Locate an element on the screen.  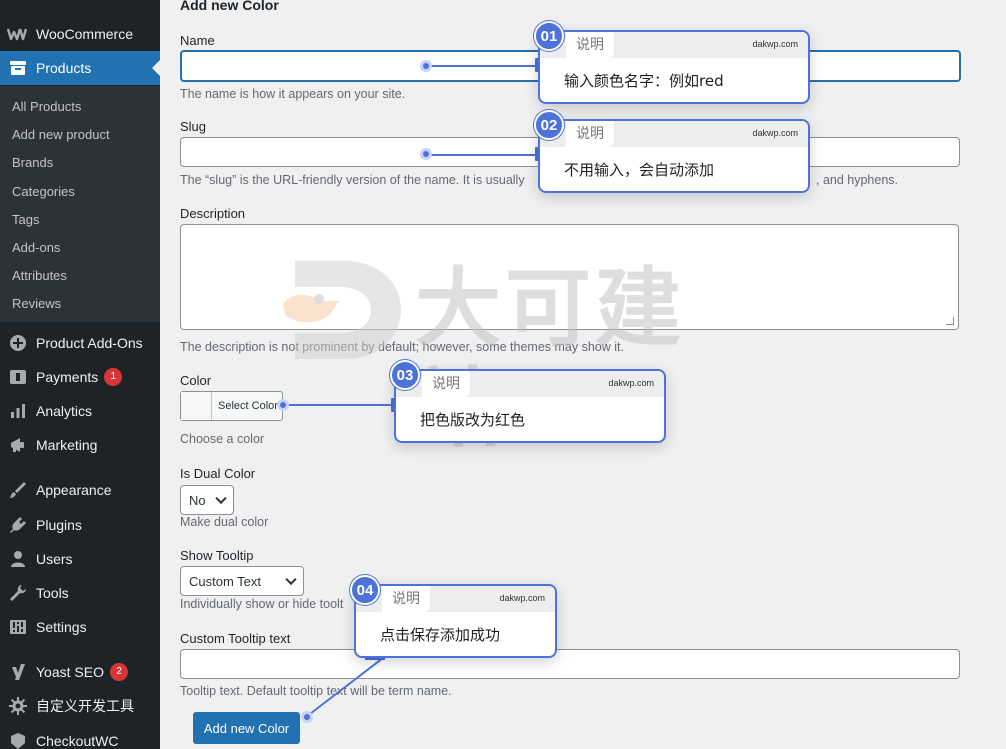
menu-yoast-seo: Yoast SEO 2 is located at coordinates (80, 672).